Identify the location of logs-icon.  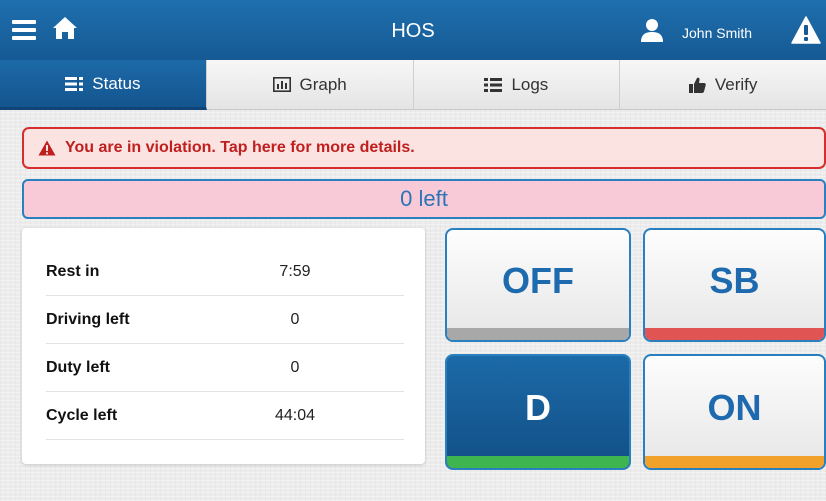
(493, 84).